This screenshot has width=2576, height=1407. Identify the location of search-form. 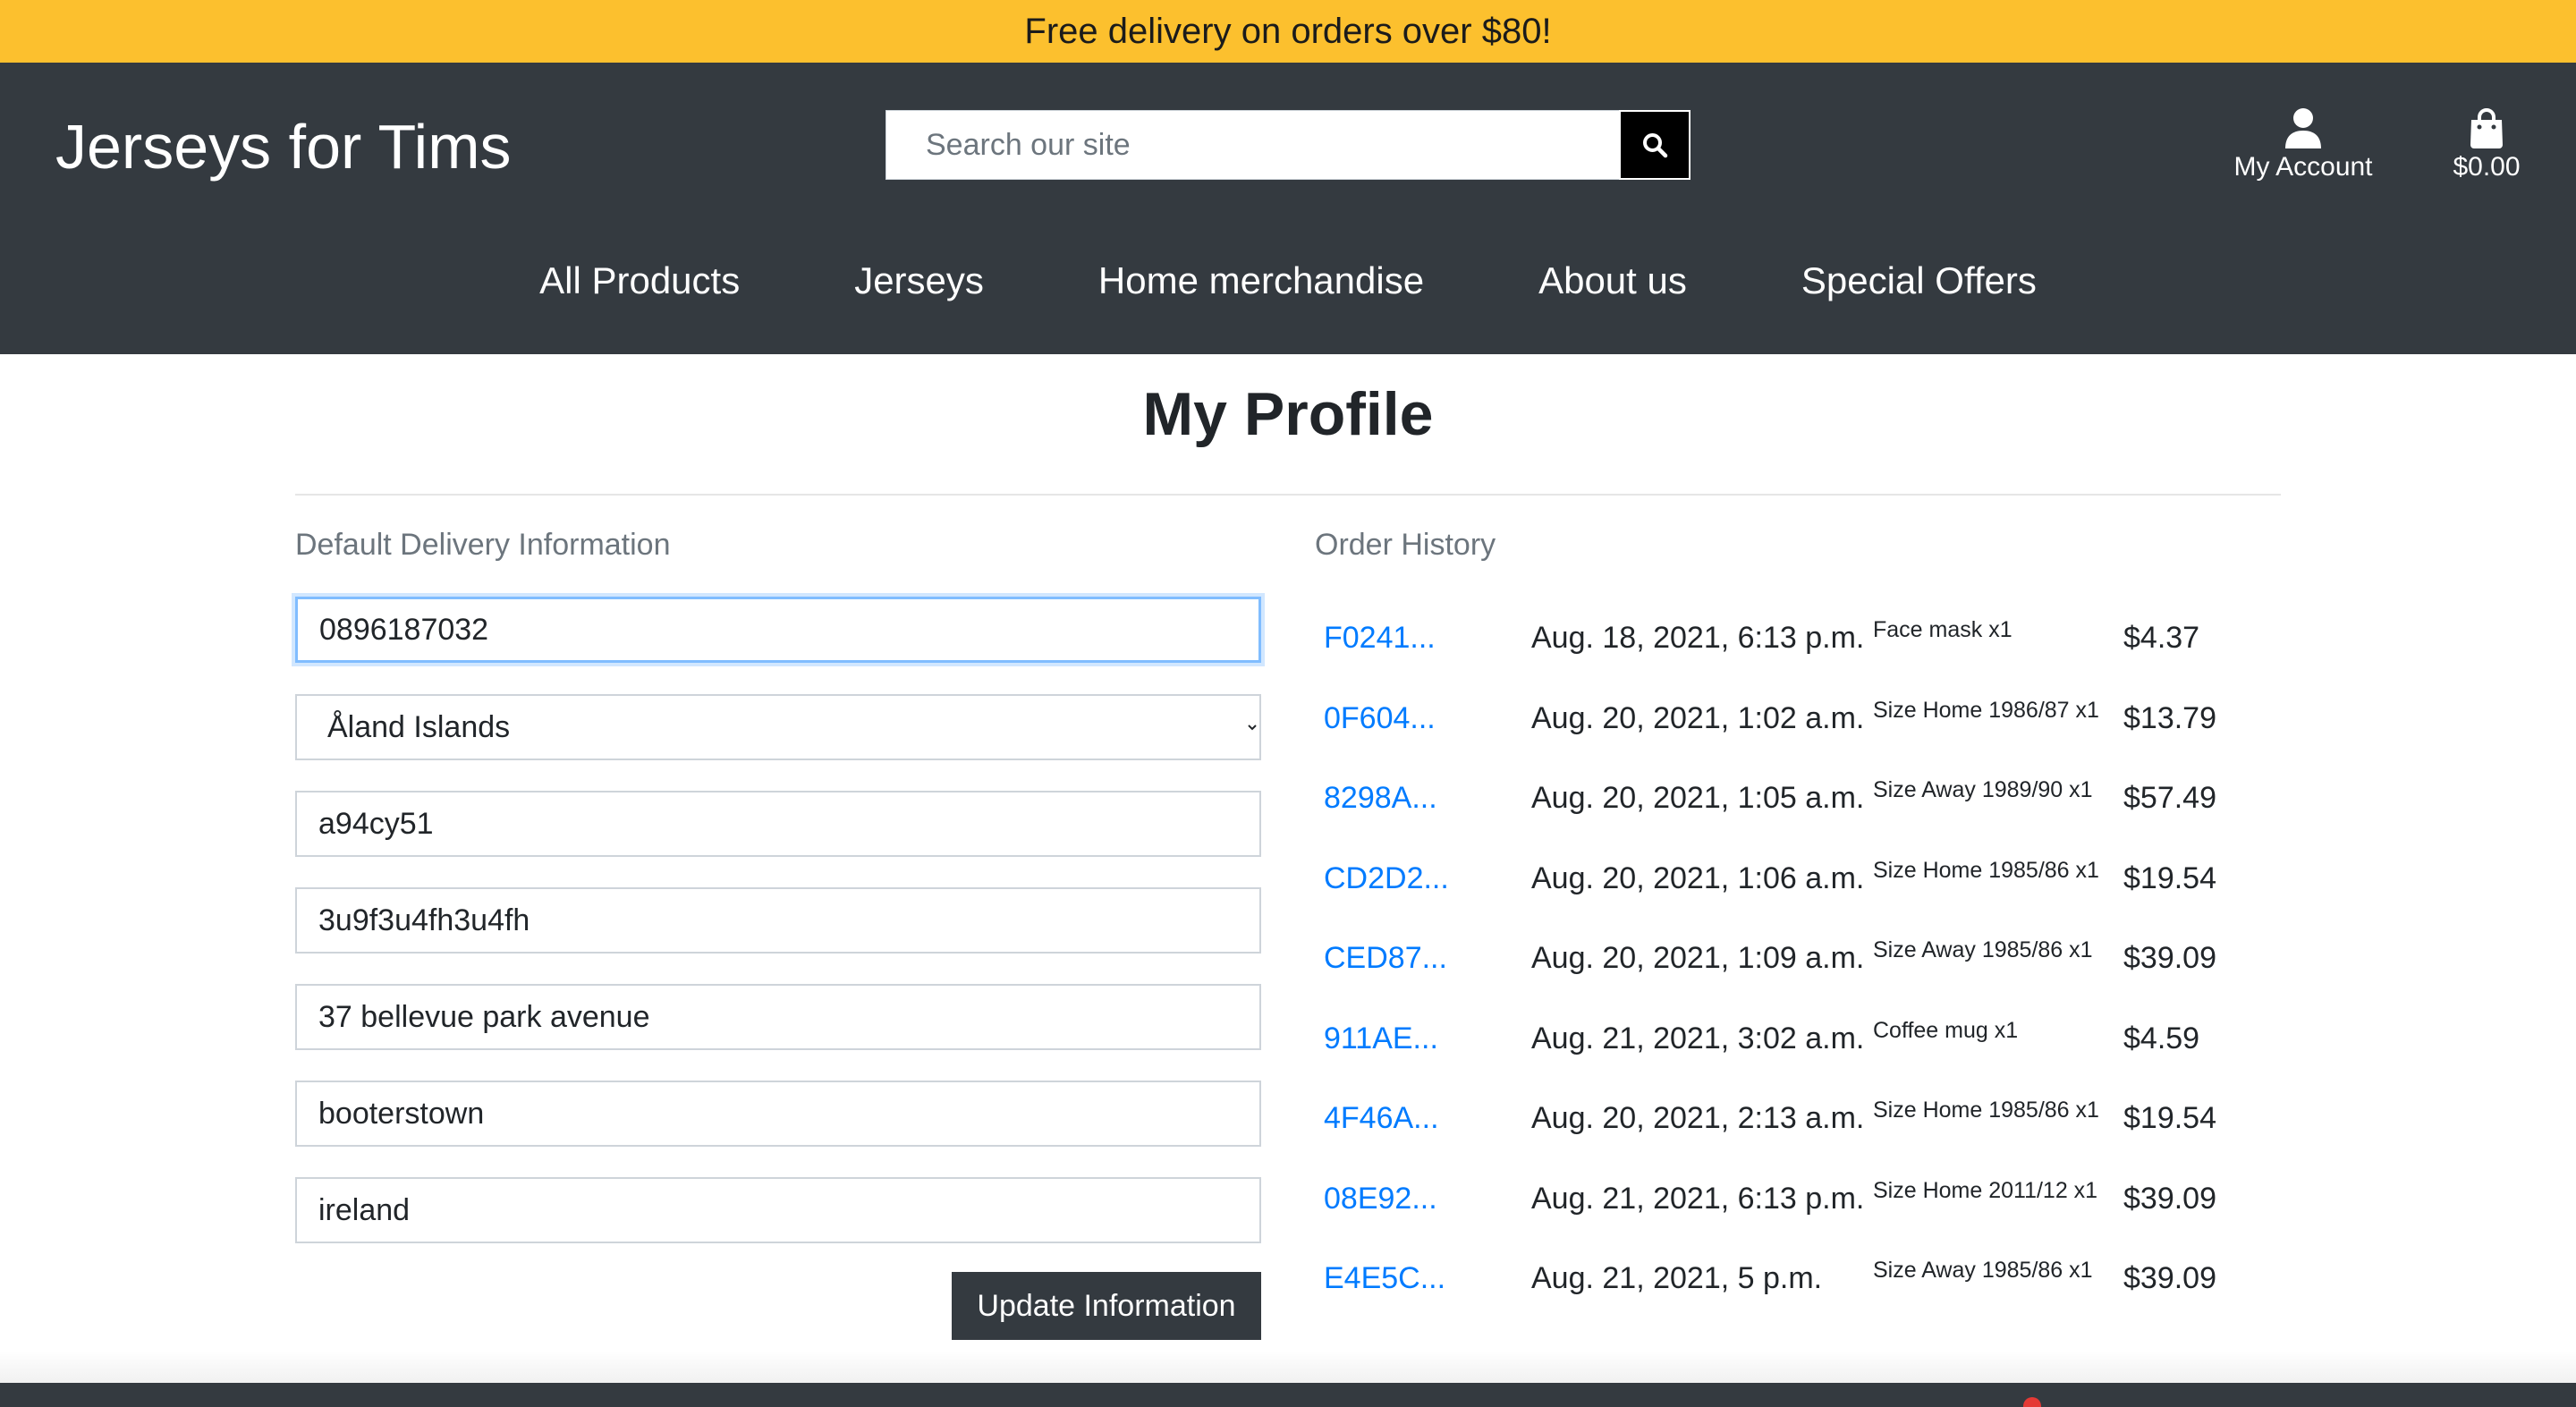
(1288, 145).